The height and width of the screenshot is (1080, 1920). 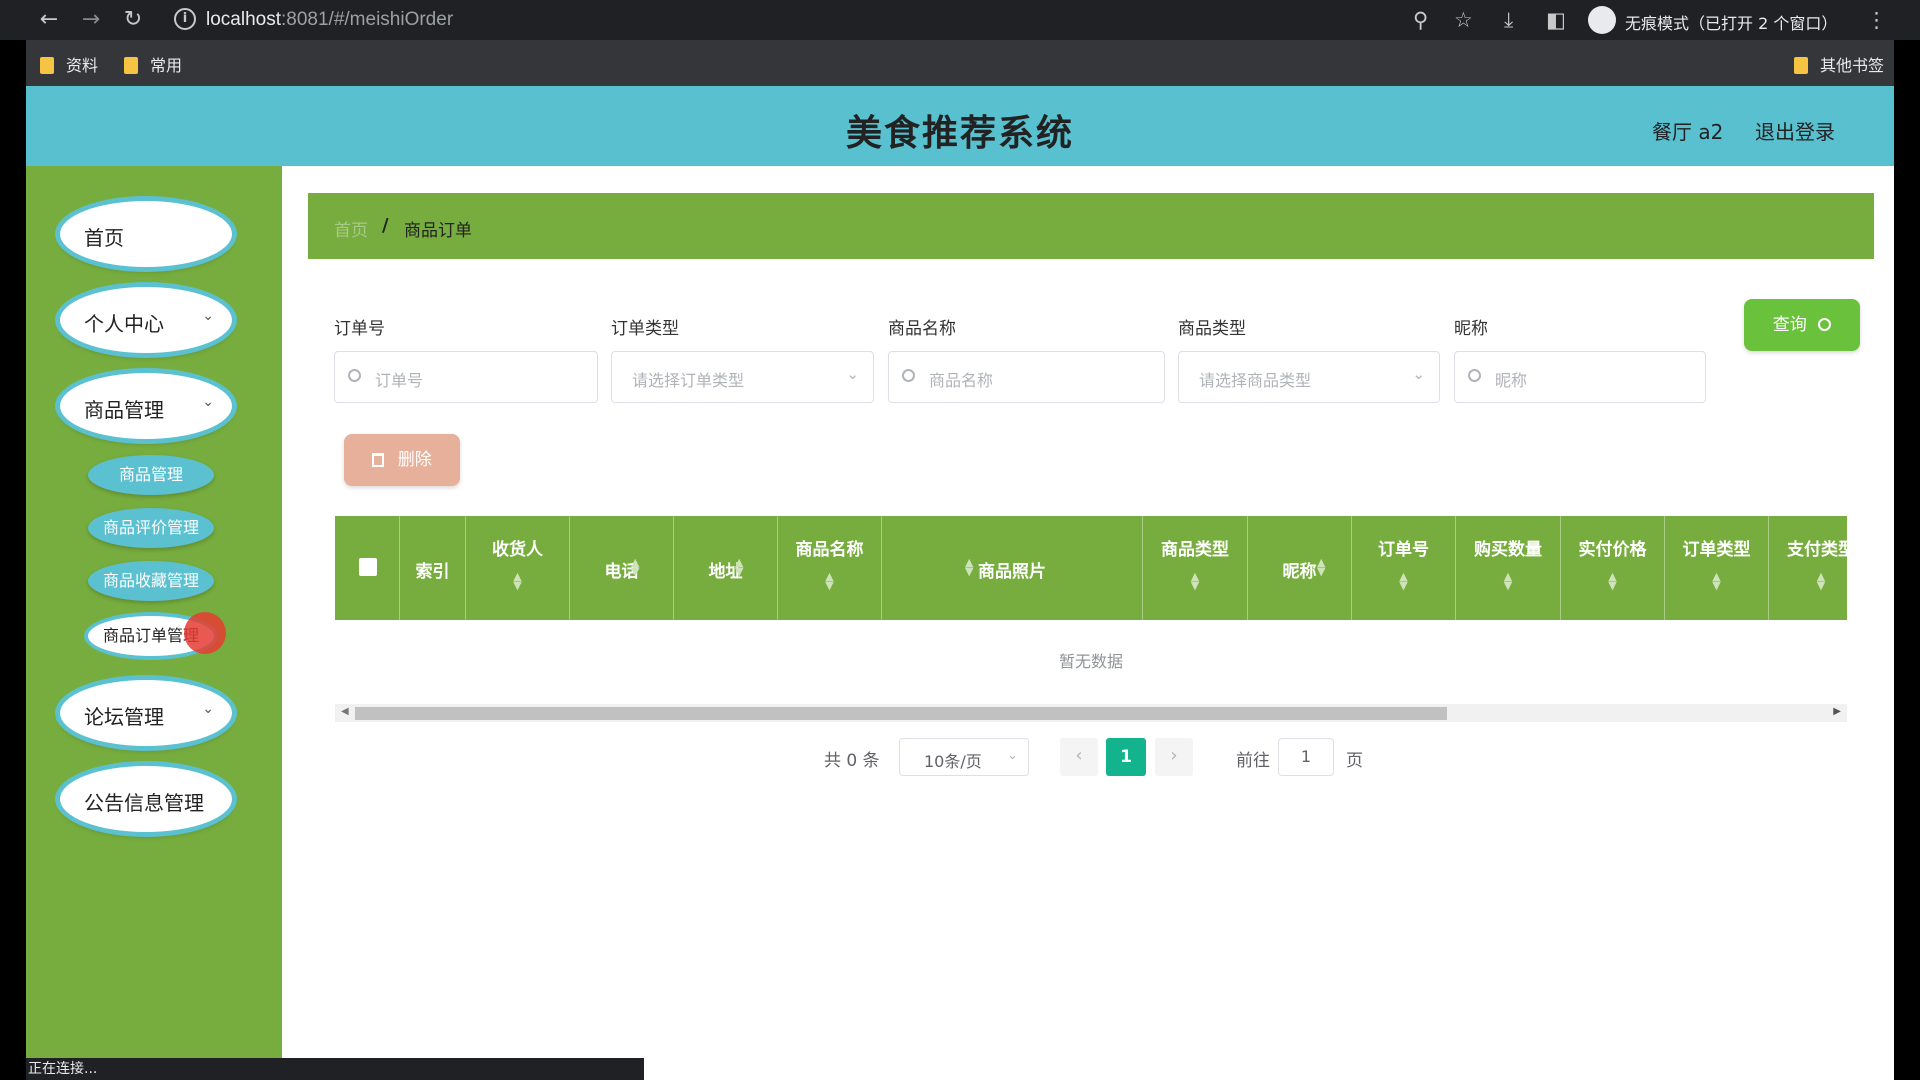 What do you see at coordinates (1026, 377) in the screenshot?
I see `product-name-input: 商品名称` at bounding box center [1026, 377].